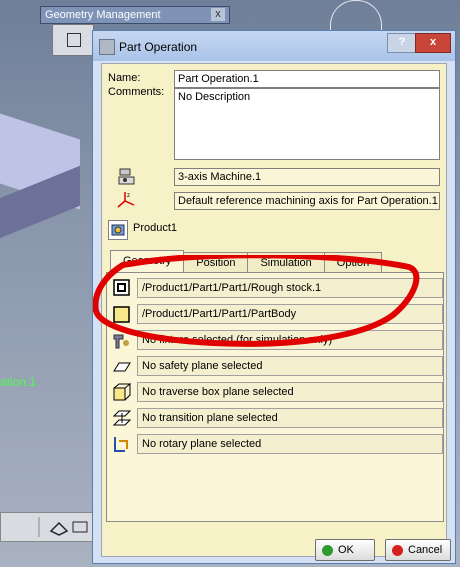  Describe the element at coordinates (433, 43) in the screenshot. I see `close-button: x` at that location.